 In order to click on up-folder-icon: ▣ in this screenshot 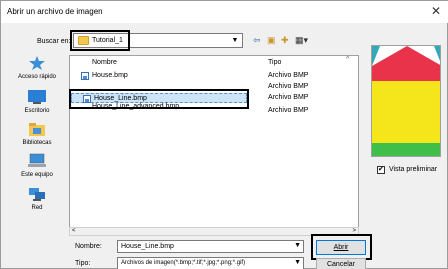, I will do `click(271, 40)`.